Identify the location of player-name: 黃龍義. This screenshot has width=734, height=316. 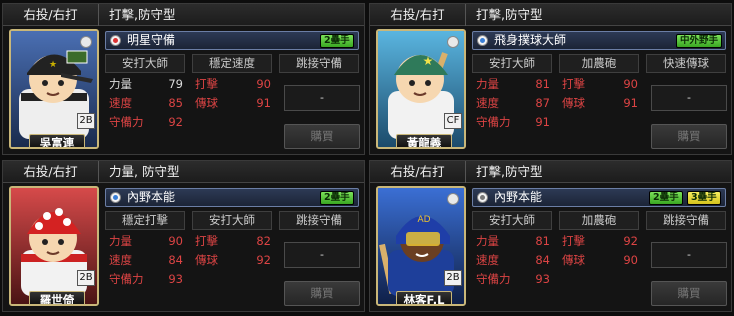
(424, 140).